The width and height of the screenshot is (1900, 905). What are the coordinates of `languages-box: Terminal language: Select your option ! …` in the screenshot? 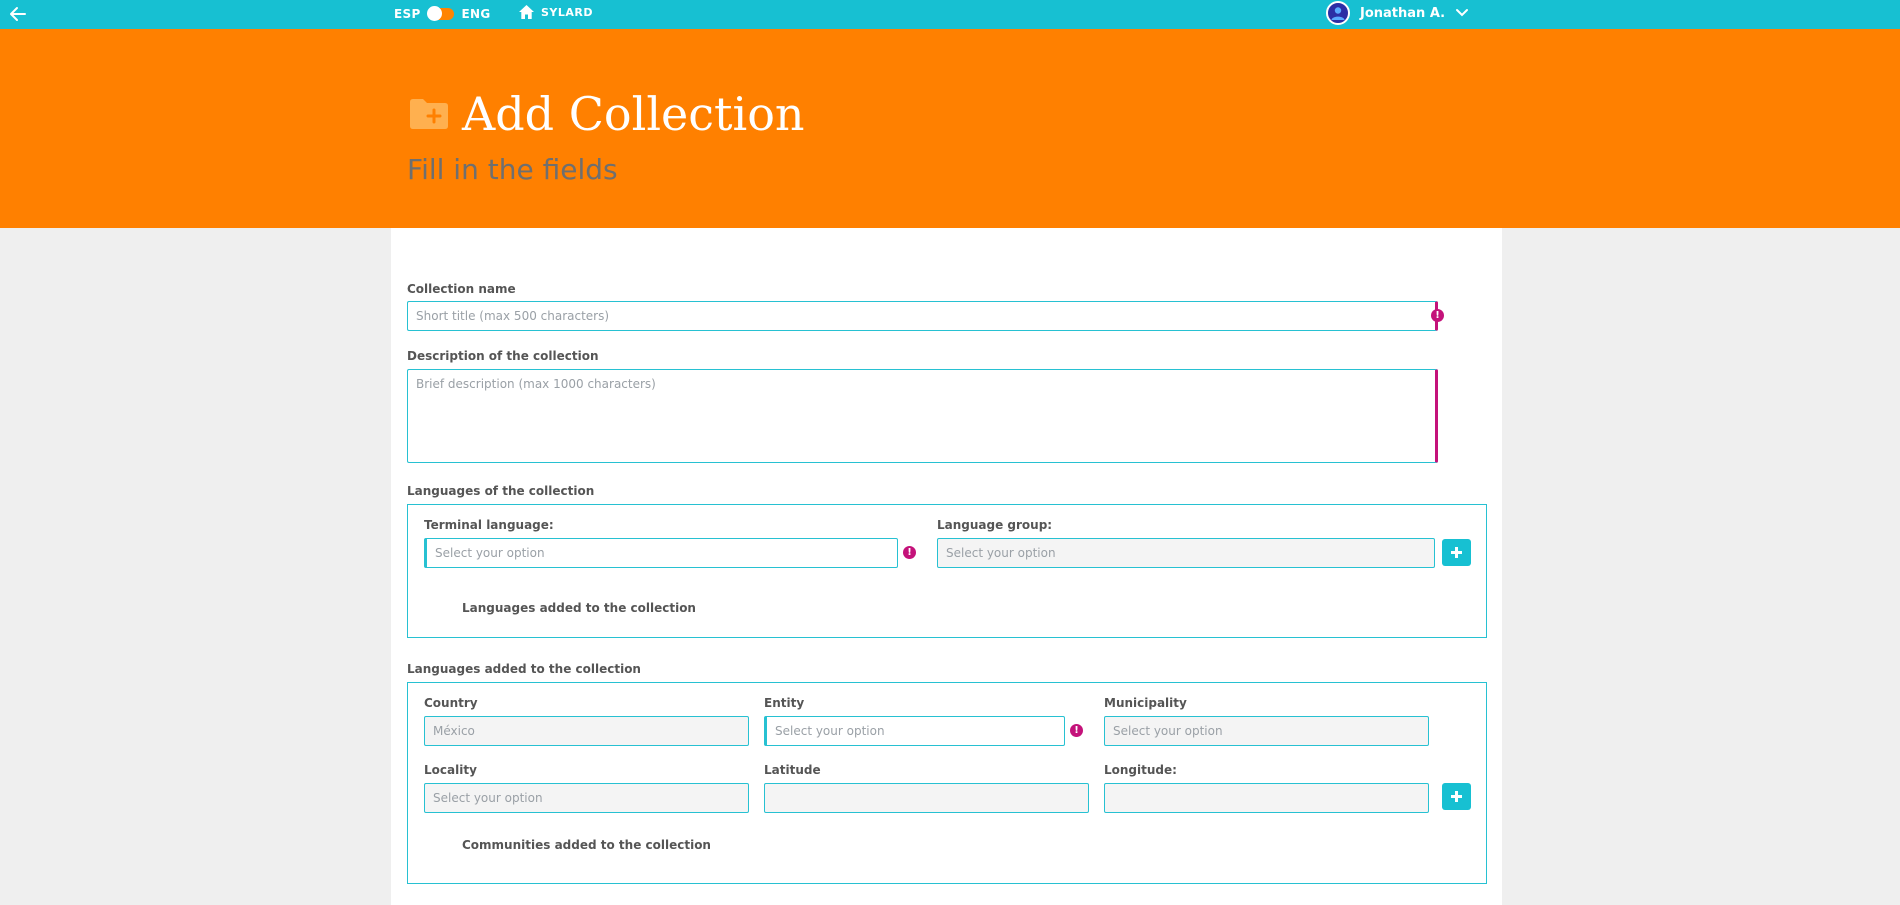 It's located at (947, 571).